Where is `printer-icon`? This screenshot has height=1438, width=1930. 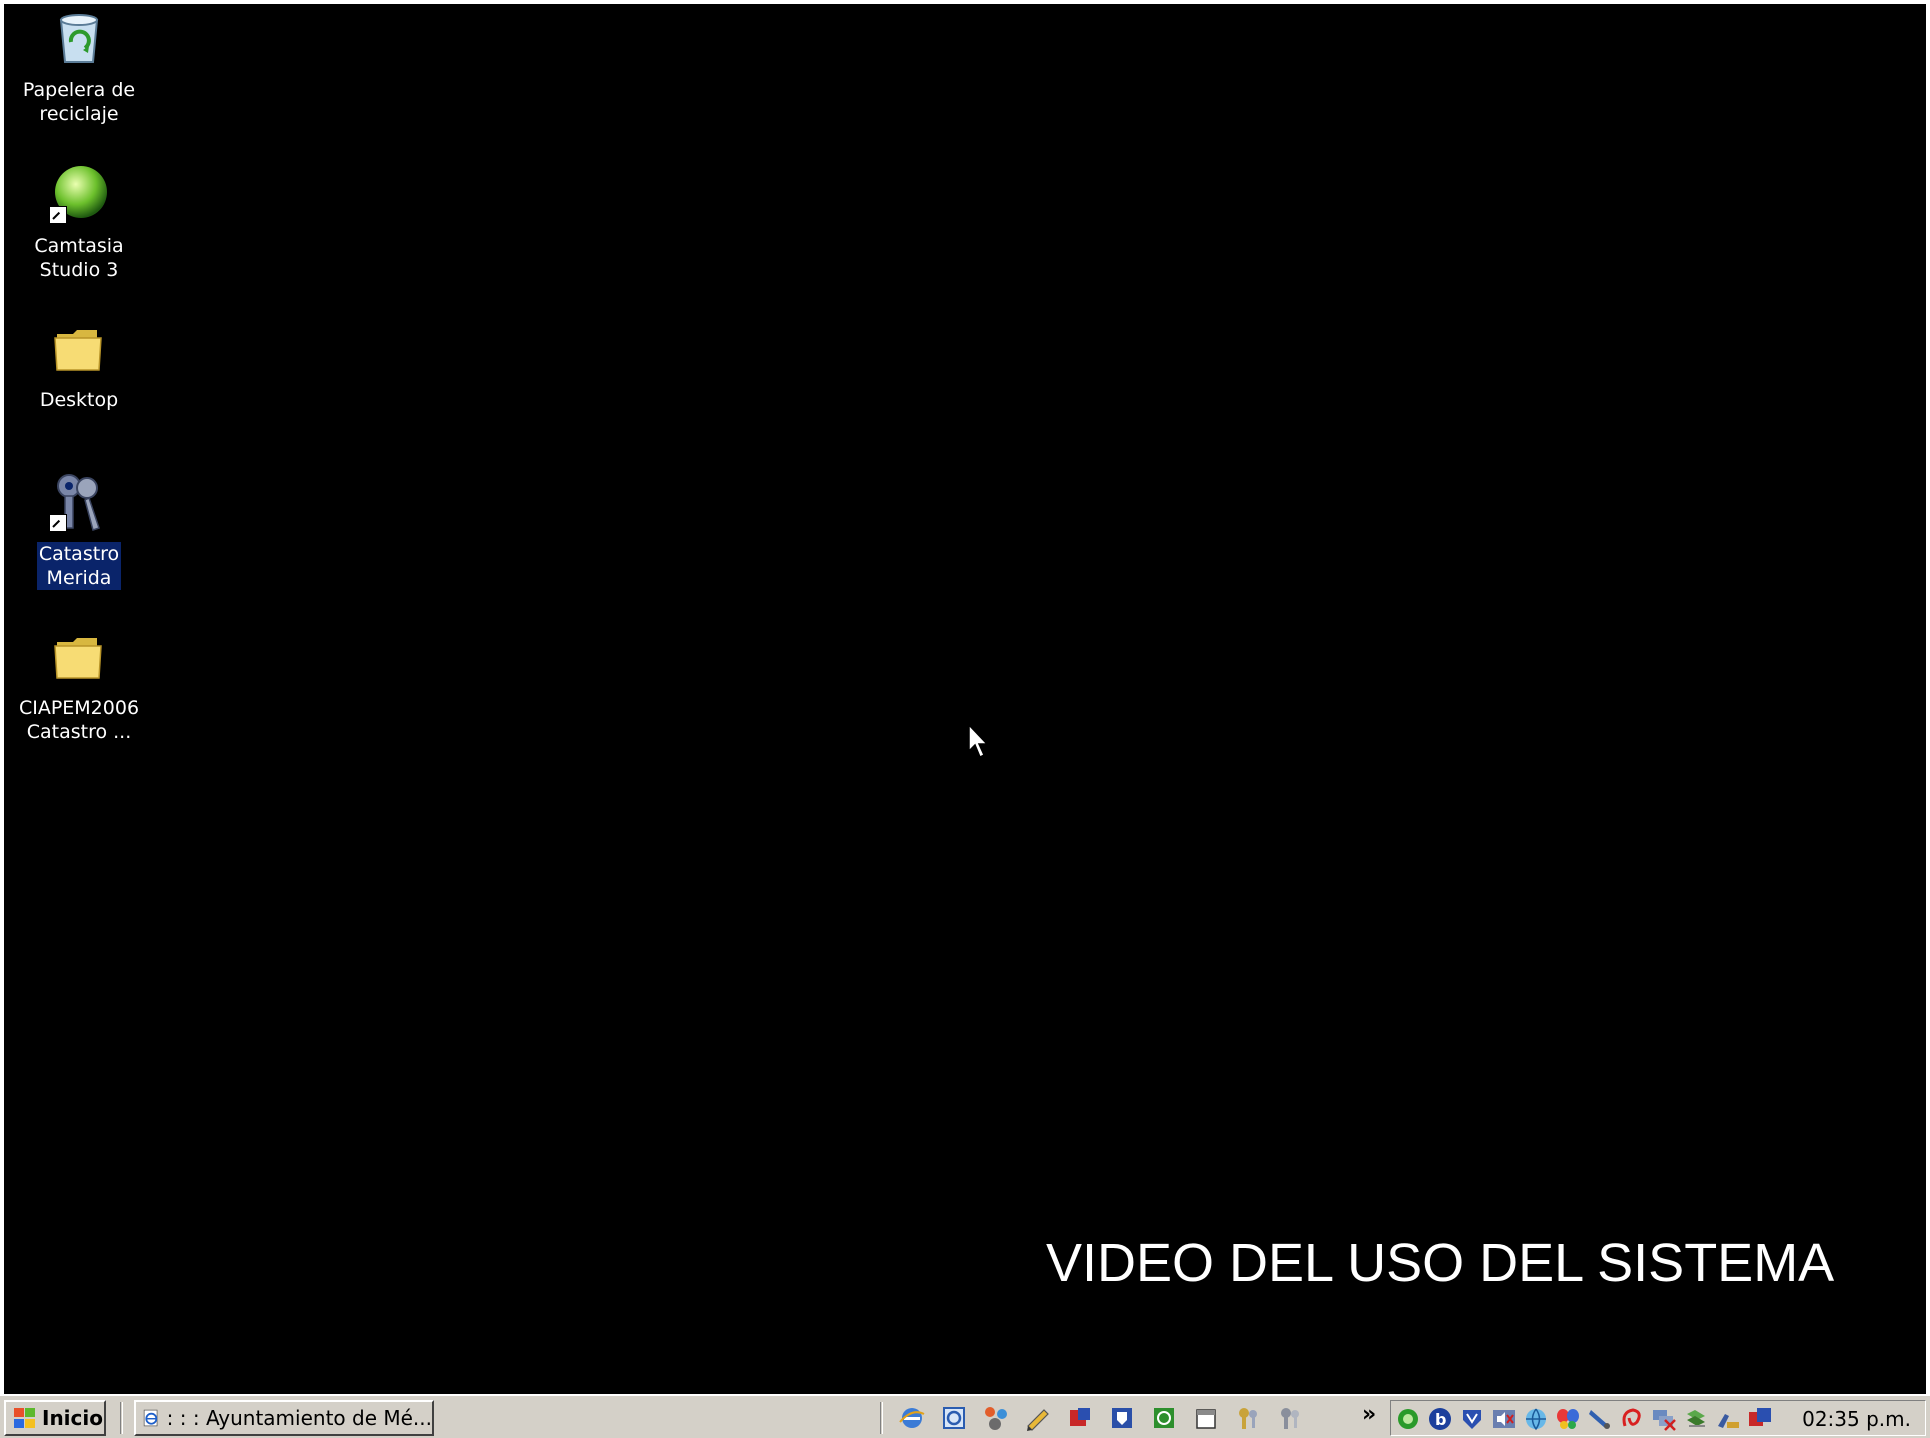
printer-icon is located at coordinates (1728, 1419).